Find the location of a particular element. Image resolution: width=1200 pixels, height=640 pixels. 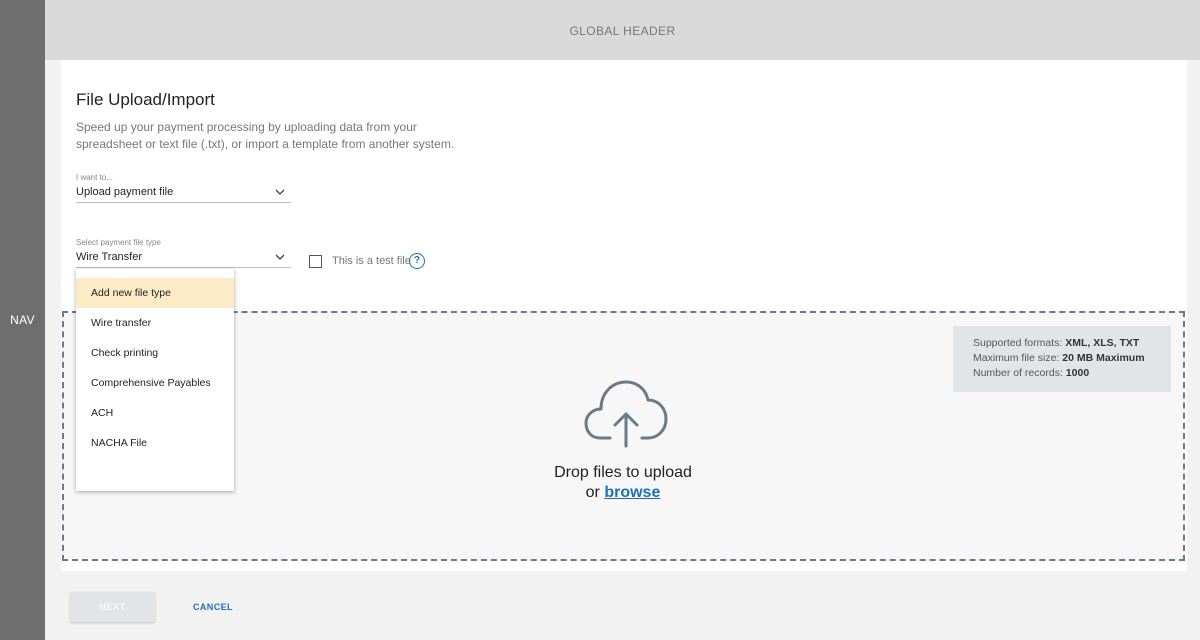

dropdown-item-add-new-file-type: Add new file type is located at coordinates (155, 293).